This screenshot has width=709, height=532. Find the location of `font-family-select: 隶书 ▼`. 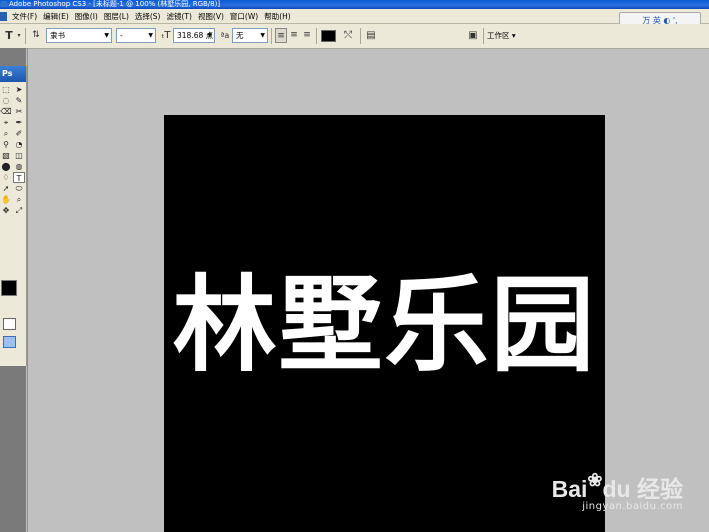

font-family-select: 隶书 ▼ is located at coordinates (79, 35).